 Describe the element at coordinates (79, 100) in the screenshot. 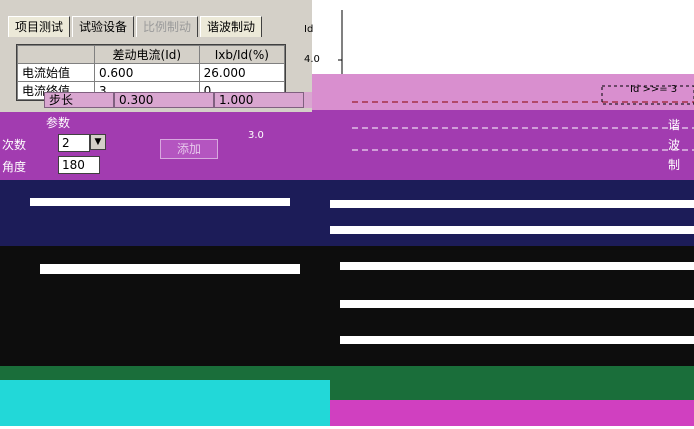

I see `row-label: 步长` at that location.